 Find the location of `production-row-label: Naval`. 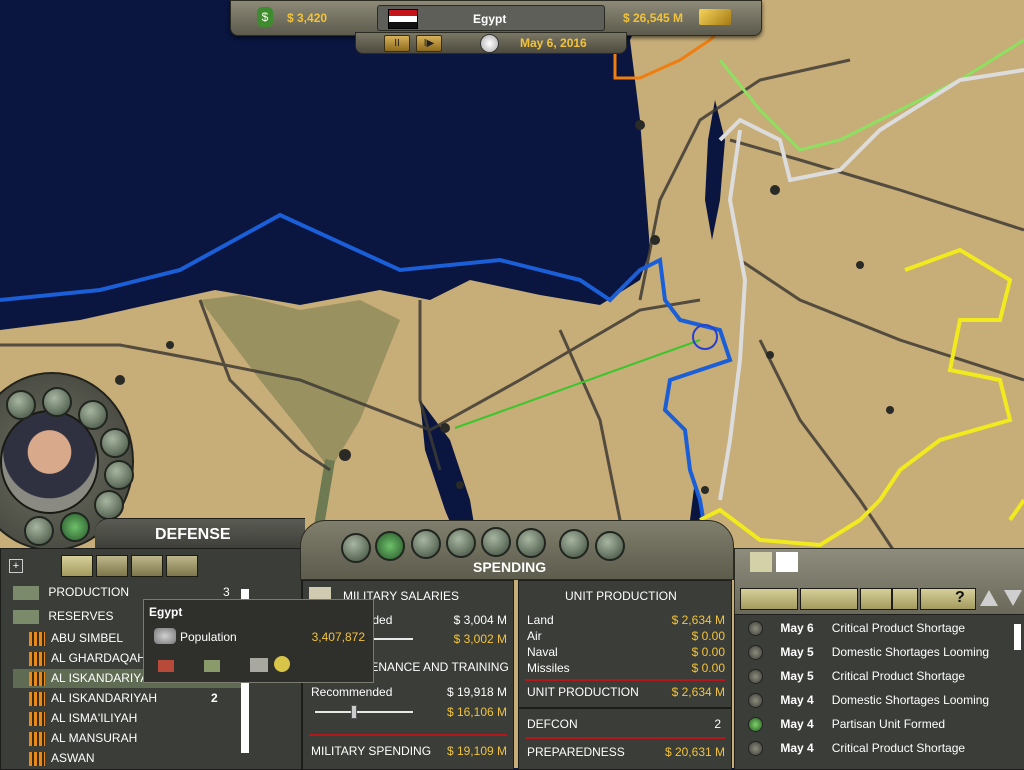

production-row-label: Naval is located at coordinates (542, 652).